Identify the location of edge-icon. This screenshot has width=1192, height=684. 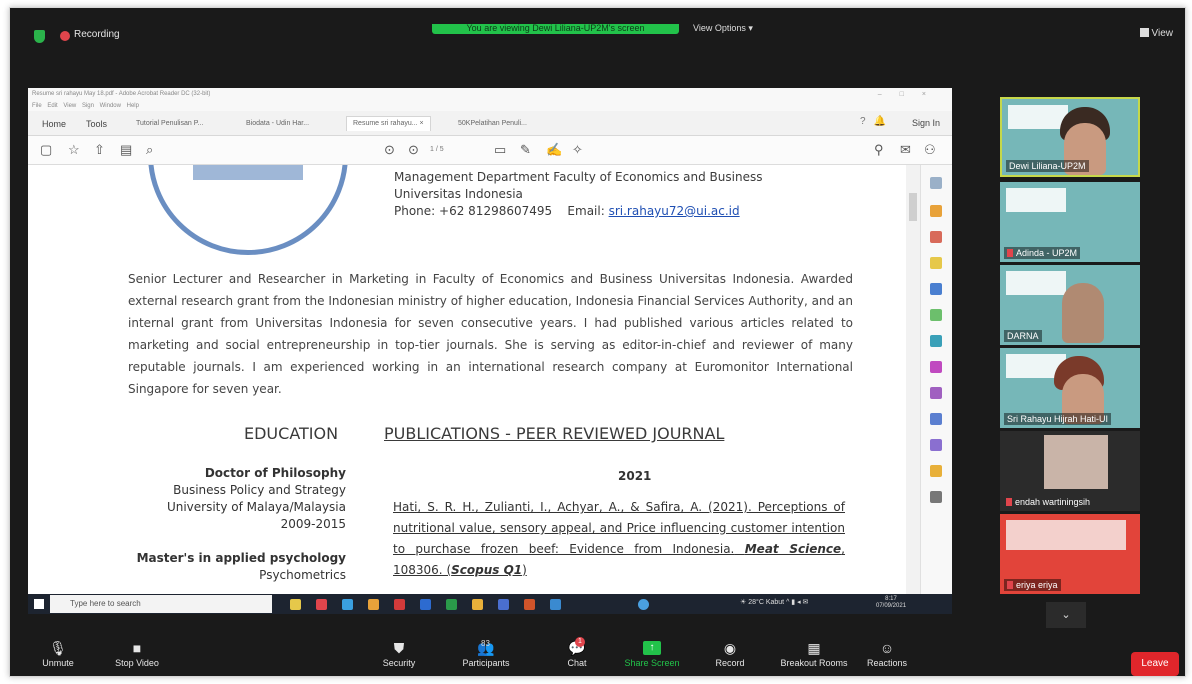
(347, 604).